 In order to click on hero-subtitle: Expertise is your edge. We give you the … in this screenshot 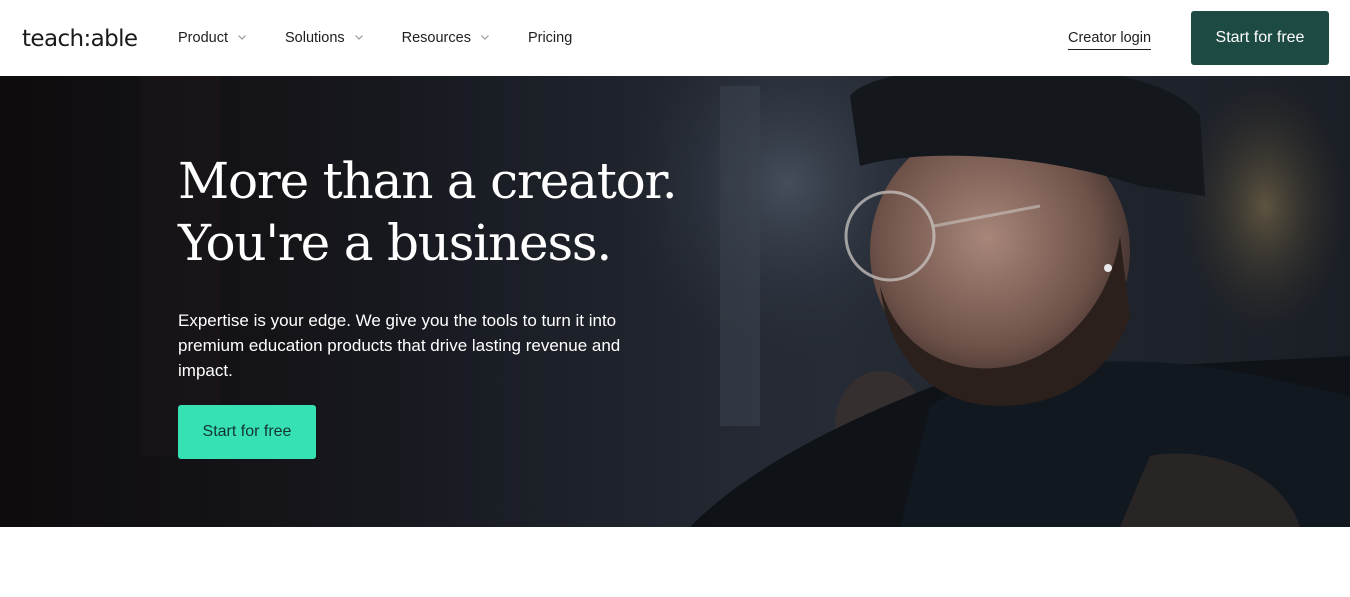, I will do `click(399, 345)`.